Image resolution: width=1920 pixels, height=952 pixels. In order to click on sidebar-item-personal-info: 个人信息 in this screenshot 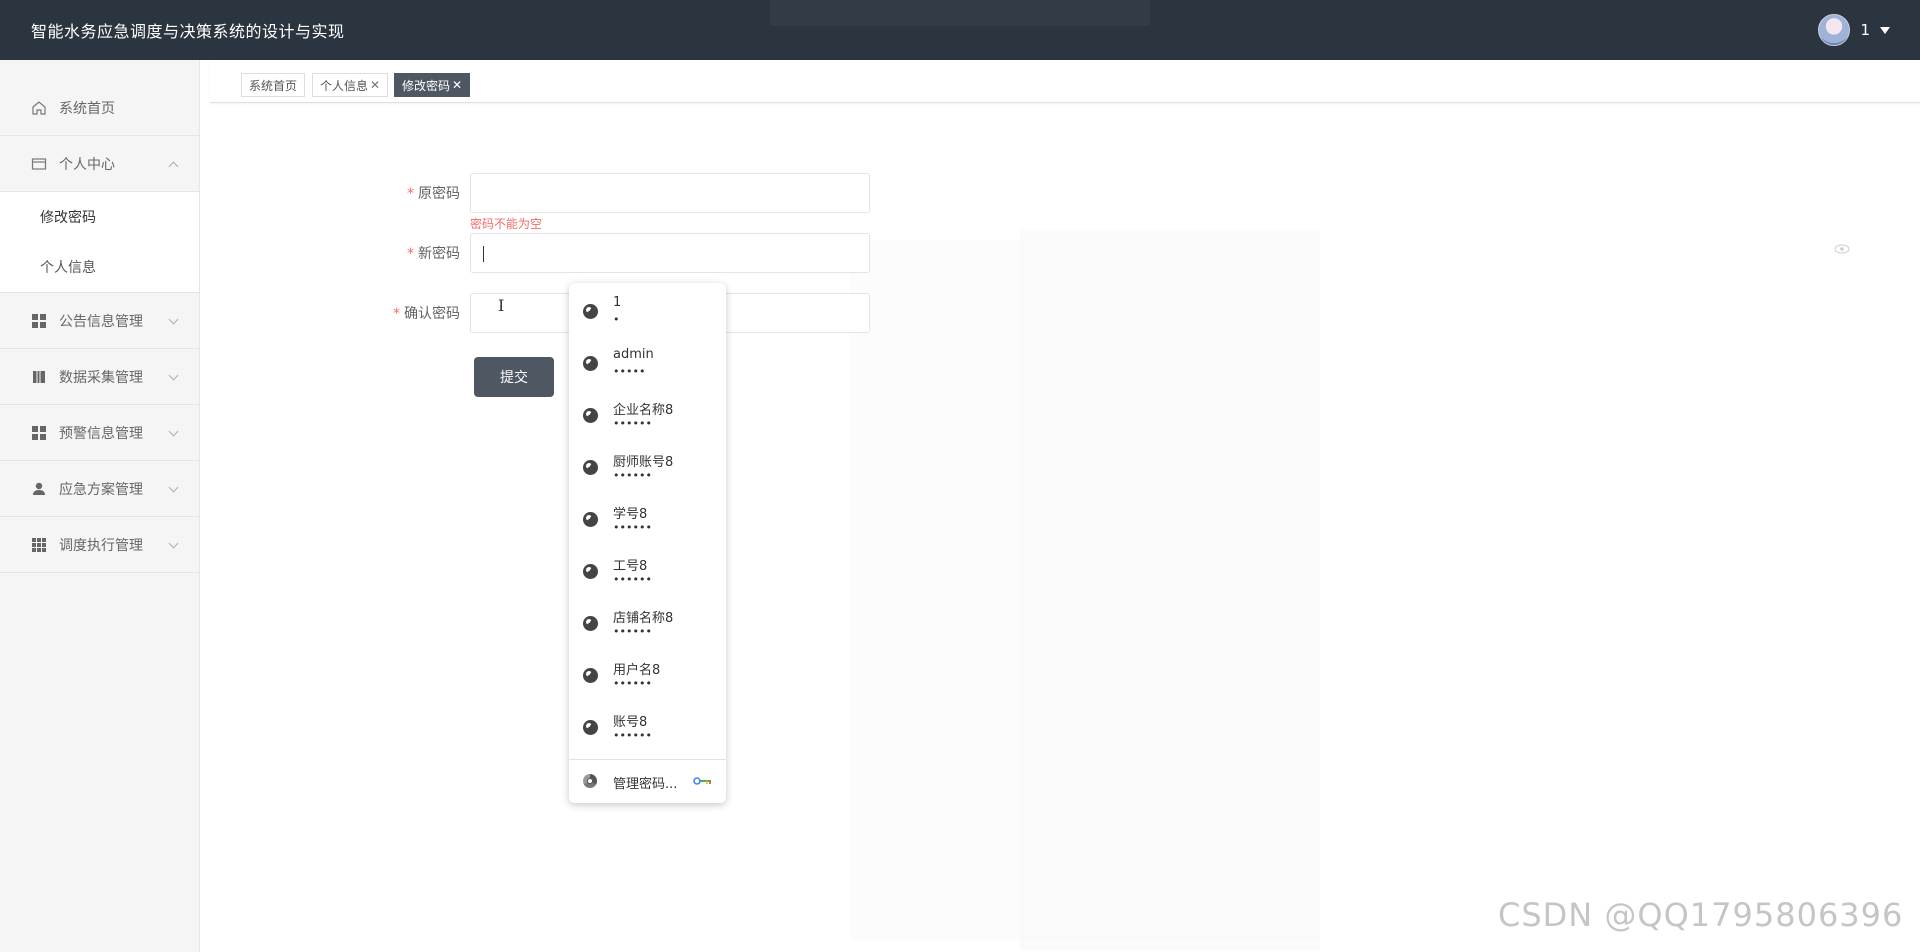, I will do `click(99, 267)`.